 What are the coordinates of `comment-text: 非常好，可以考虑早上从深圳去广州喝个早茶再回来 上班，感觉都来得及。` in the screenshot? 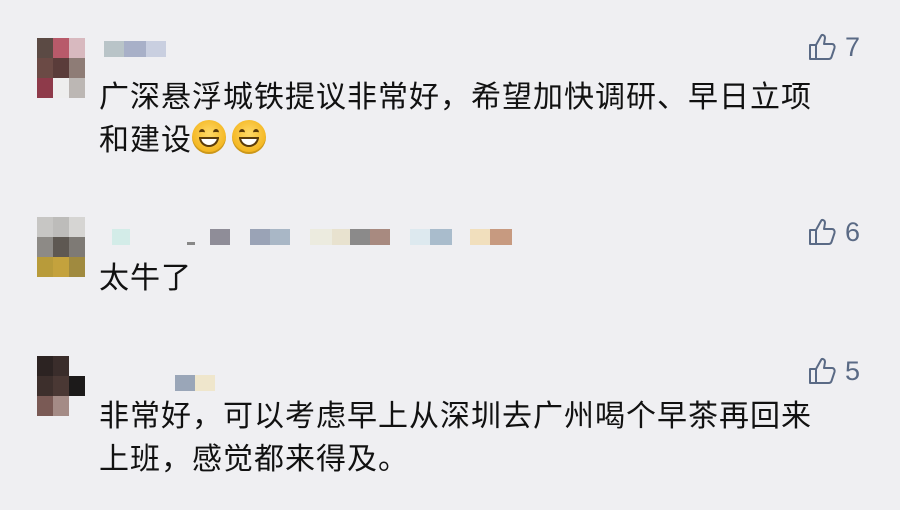 It's located at (455, 438).